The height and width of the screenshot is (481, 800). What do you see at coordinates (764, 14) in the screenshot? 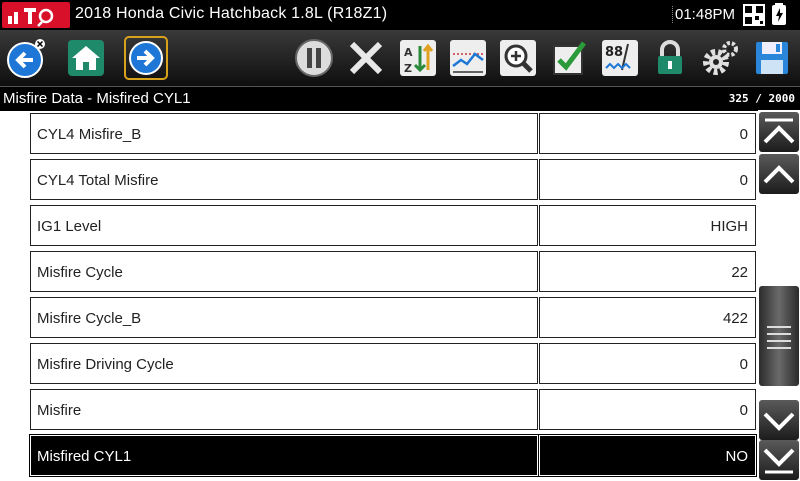
I see `qr-code-icon` at bounding box center [764, 14].